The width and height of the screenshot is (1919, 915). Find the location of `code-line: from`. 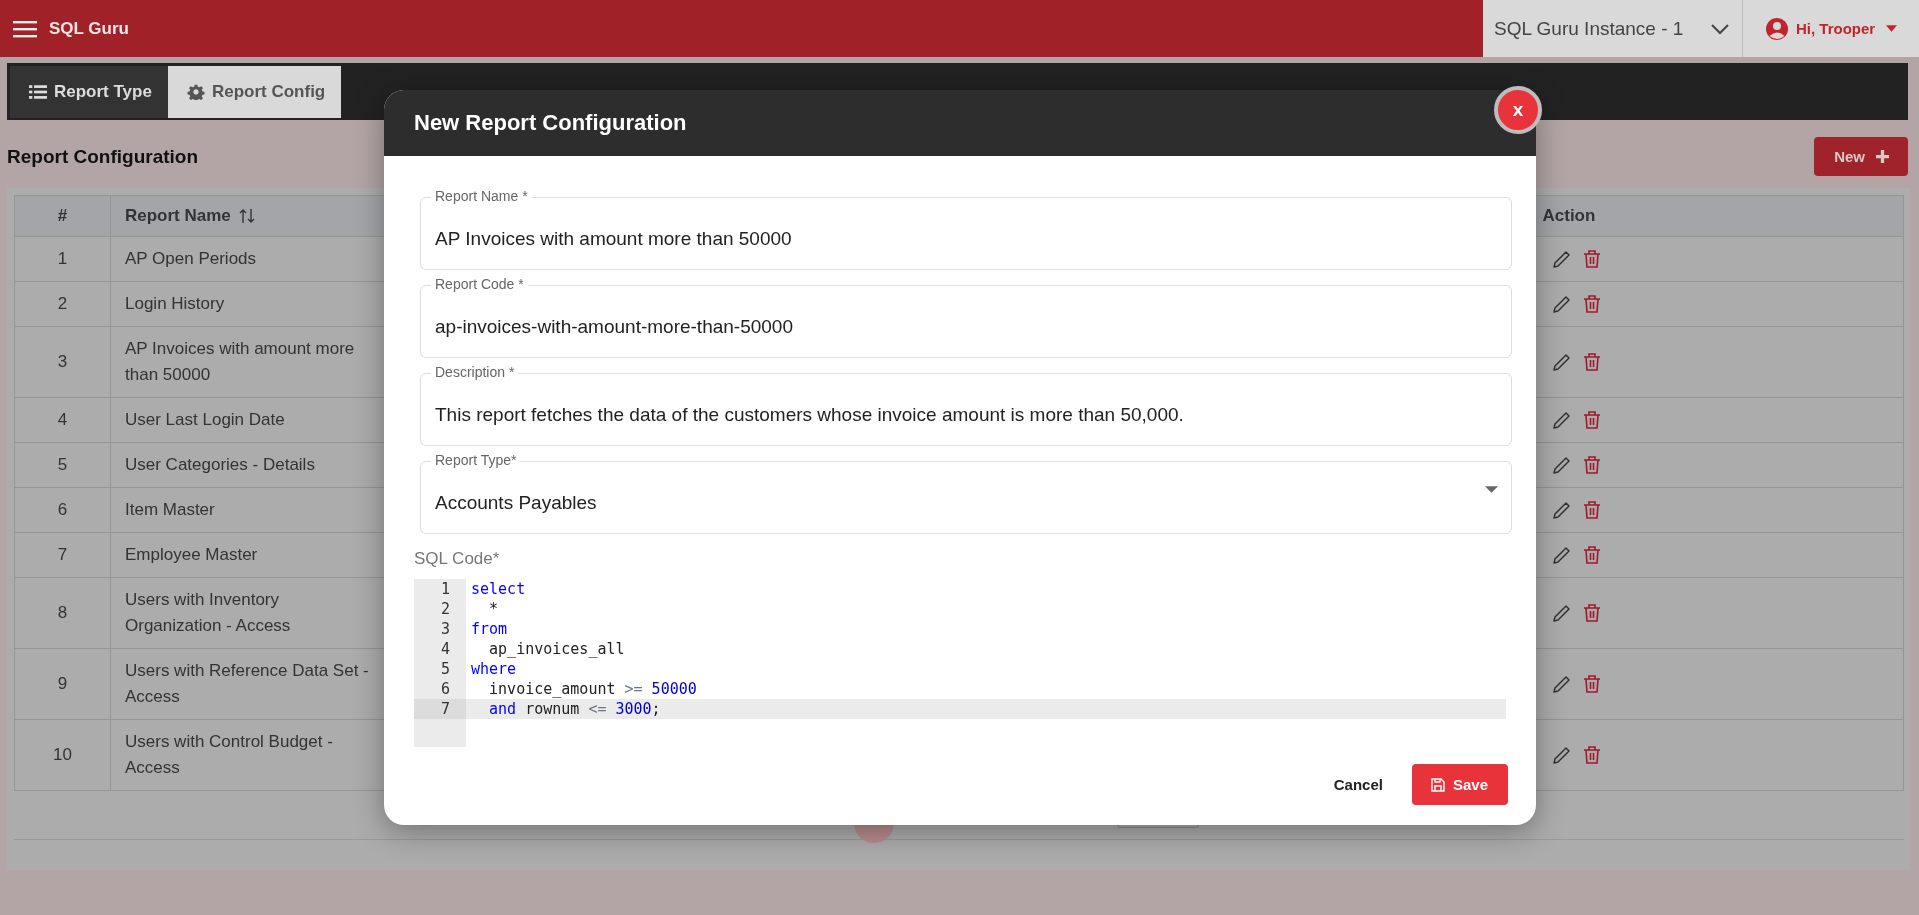

code-line: from is located at coordinates (489, 629).